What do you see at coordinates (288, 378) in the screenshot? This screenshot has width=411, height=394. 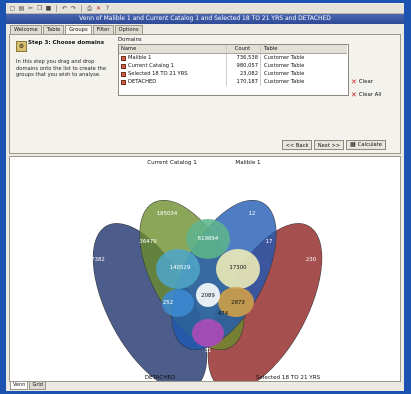 I see `venn-set-label: Selected 18 TO 21 YRS` at bounding box center [288, 378].